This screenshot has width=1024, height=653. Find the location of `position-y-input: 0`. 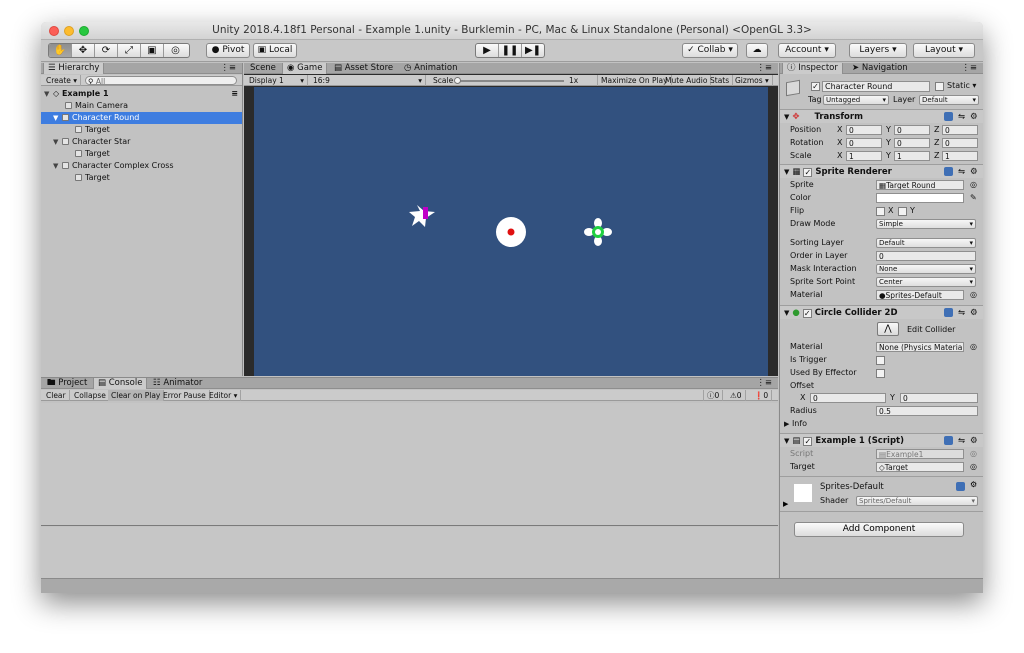

position-y-input: 0 is located at coordinates (912, 130).